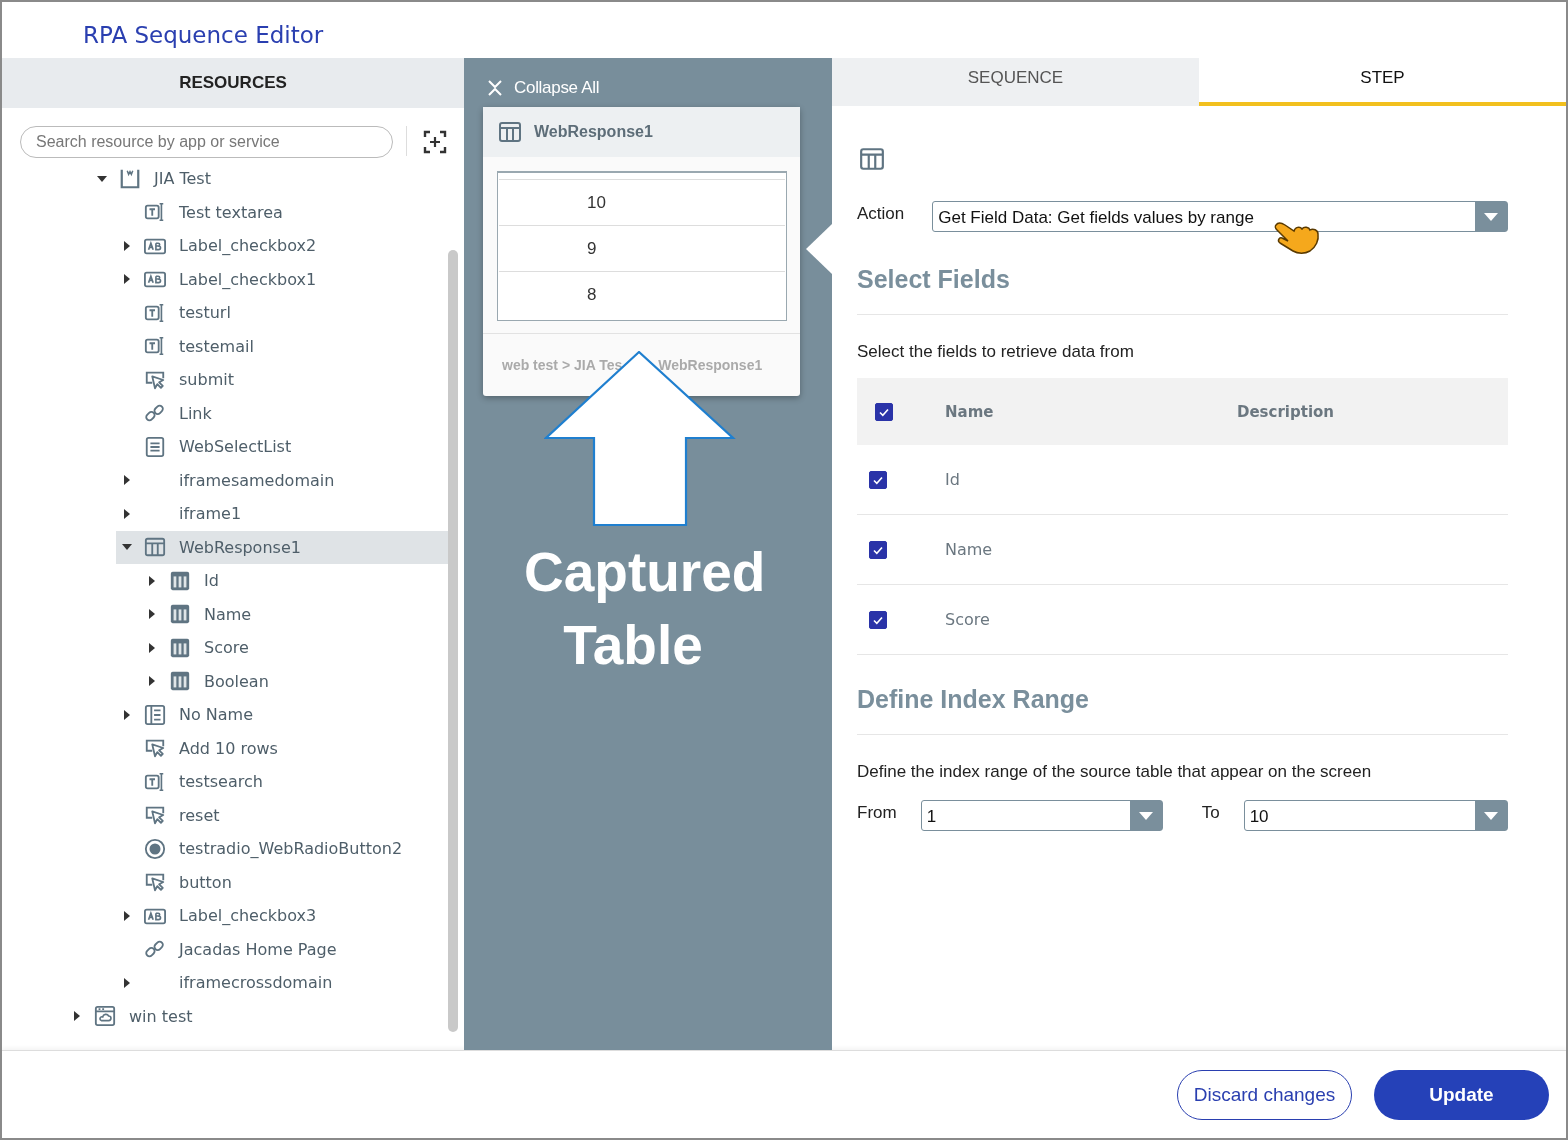 The image size is (1568, 1140). I want to click on tab: SEQUENCE, so click(1015, 82).